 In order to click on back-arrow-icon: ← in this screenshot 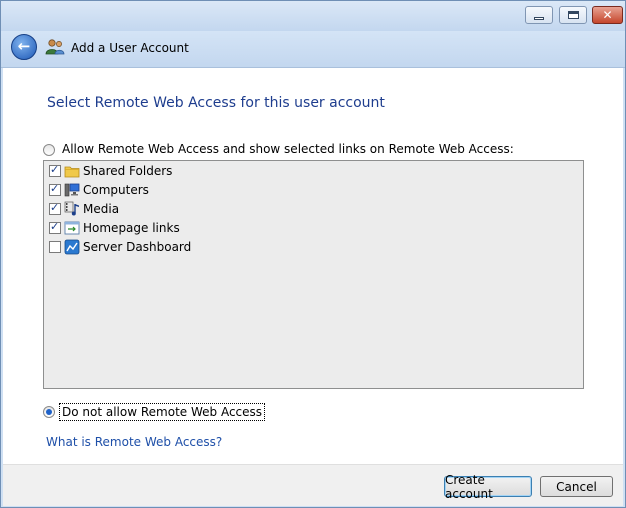, I will do `click(24, 46)`.